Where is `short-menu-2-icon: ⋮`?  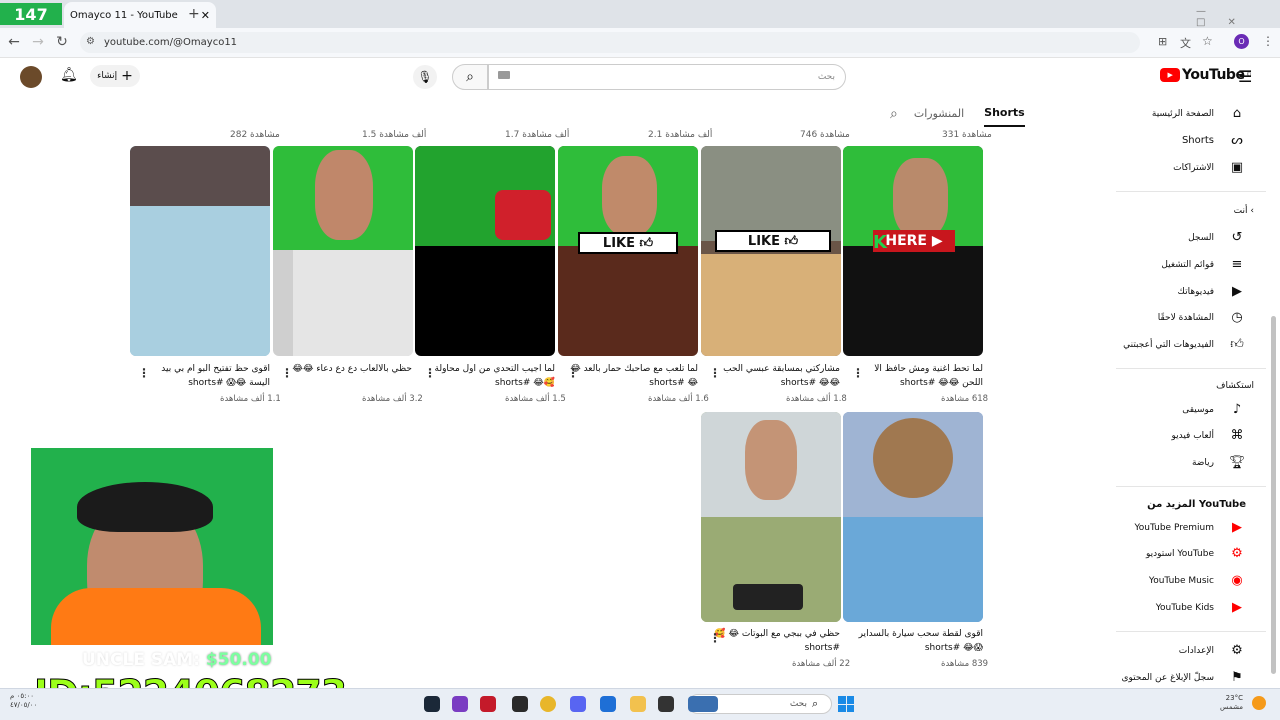
short-menu-2-icon: ⋮ is located at coordinates (715, 373).